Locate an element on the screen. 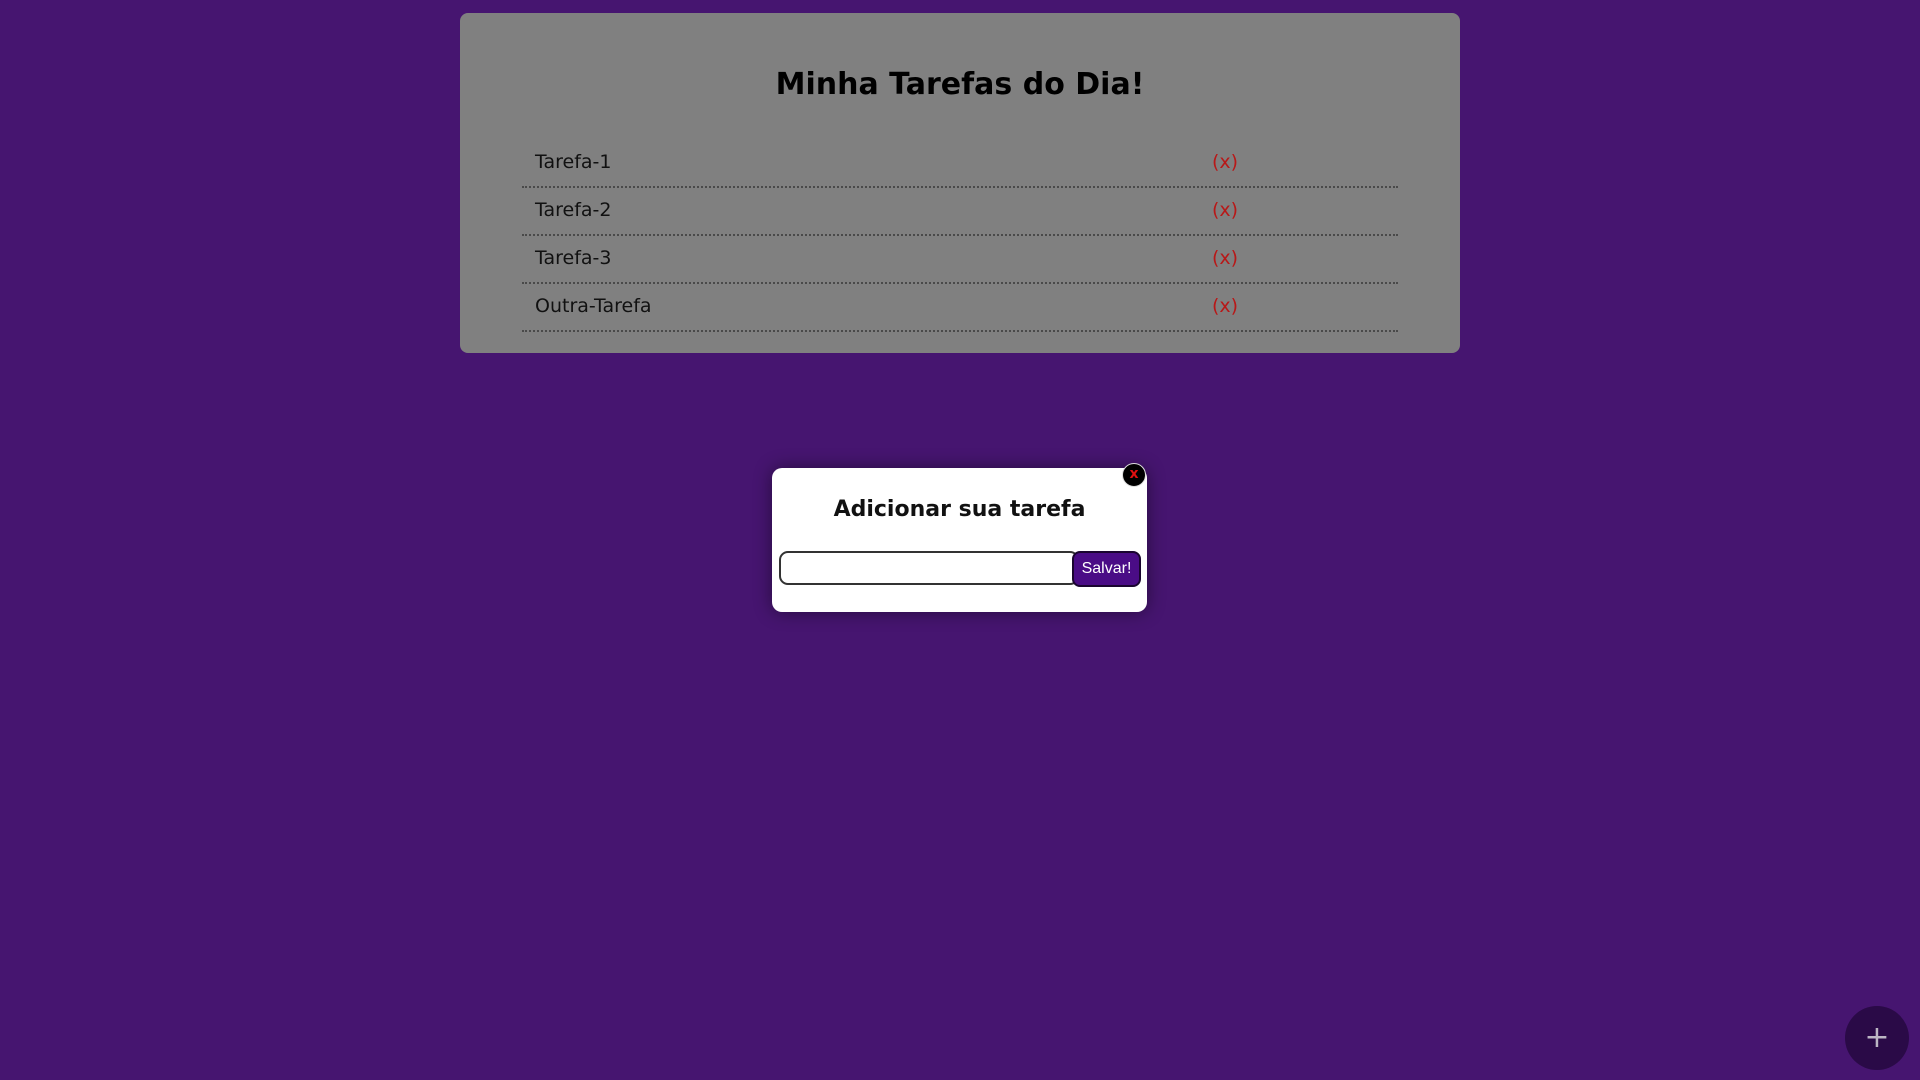  task-input is located at coordinates (929, 568).